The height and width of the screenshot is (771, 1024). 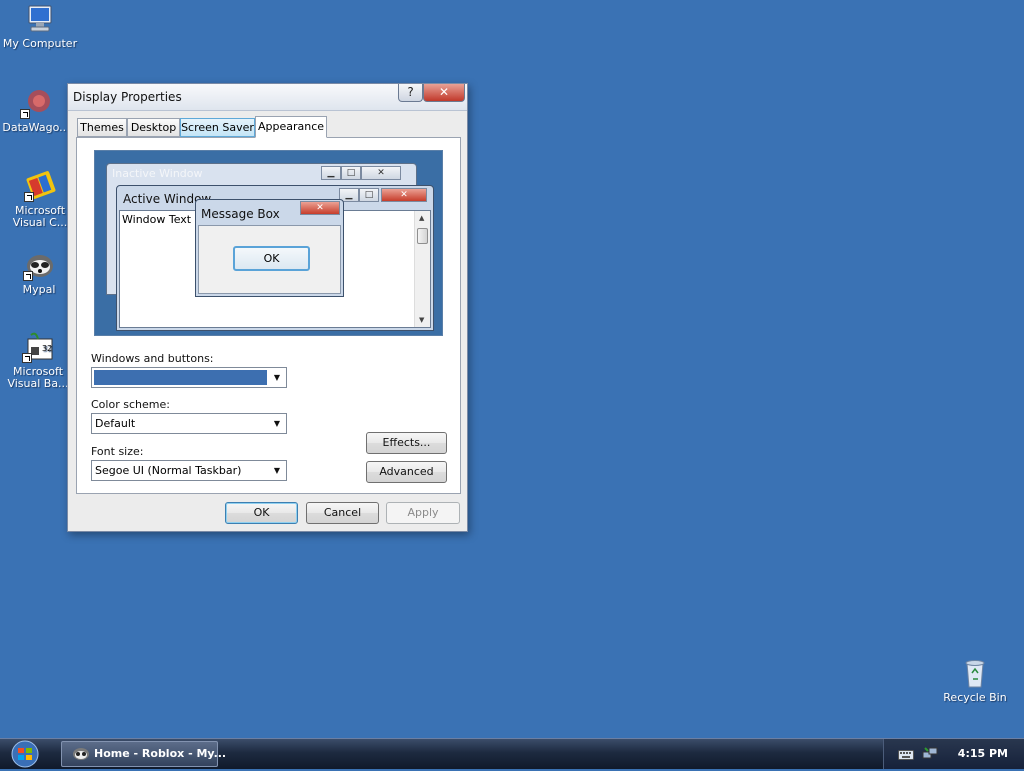 What do you see at coordinates (157, 173) in the screenshot?
I see `preview-inactive-title: Inactive Window` at bounding box center [157, 173].